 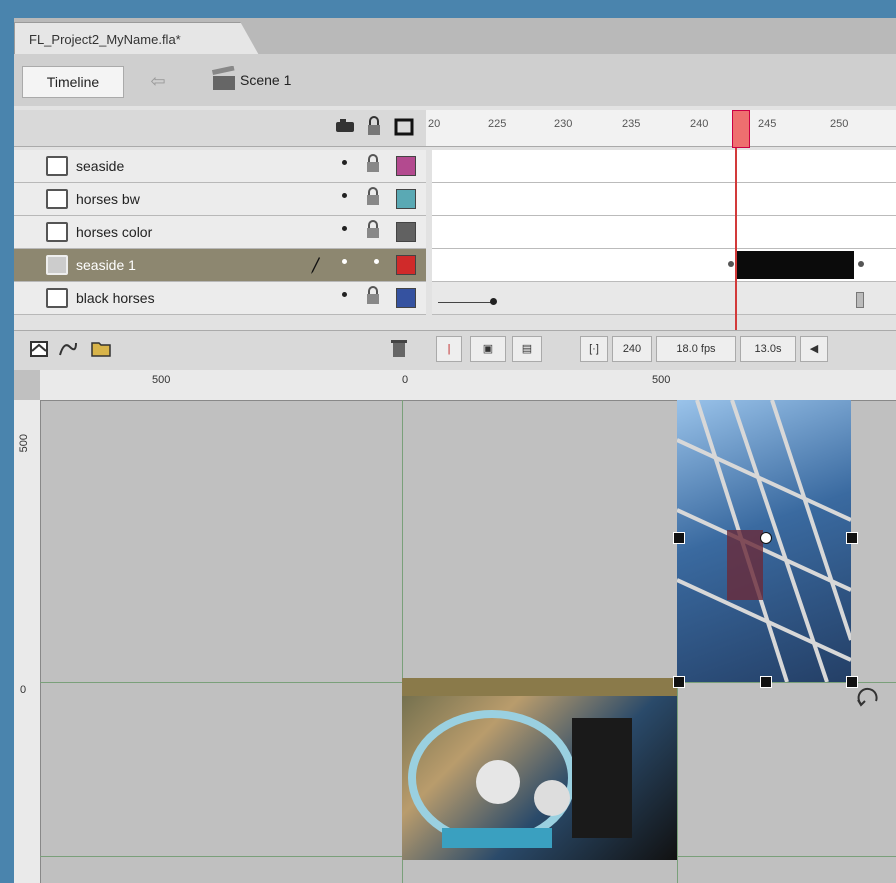 What do you see at coordinates (220, 265) in the screenshot?
I see `layer-row-seaside-1: seaside 1` at bounding box center [220, 265].